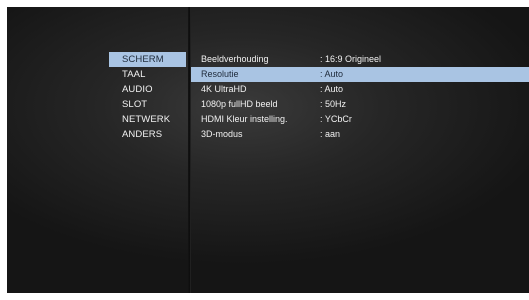 This screenshot has height=300, width=529. What do you see at coordinates (239, 104) in the screenshot?
I see `setting-label: 1080p fullHD beeld` at bounding box center [239, 104].